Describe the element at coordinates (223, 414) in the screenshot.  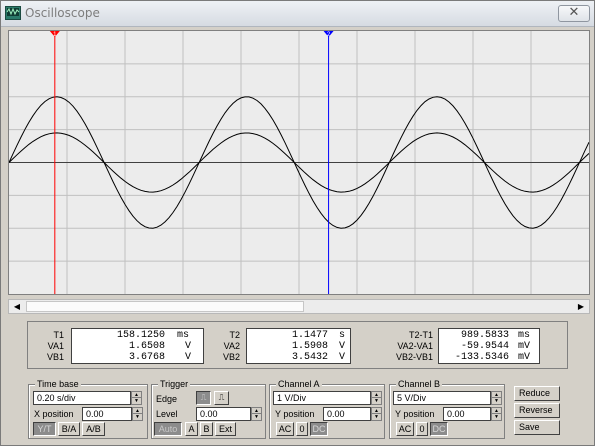
I see `trigger-level-field: 0.00` at that location.